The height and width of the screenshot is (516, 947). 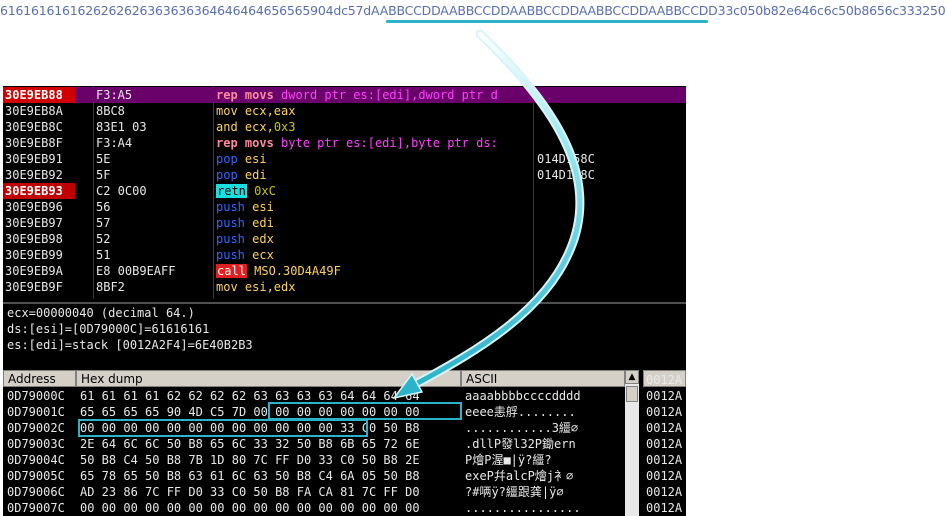 What do you see at coordinates (36, 492) in the screenshot?
I see `dump-address: 0D79006C` at bounding box center [36, 492].